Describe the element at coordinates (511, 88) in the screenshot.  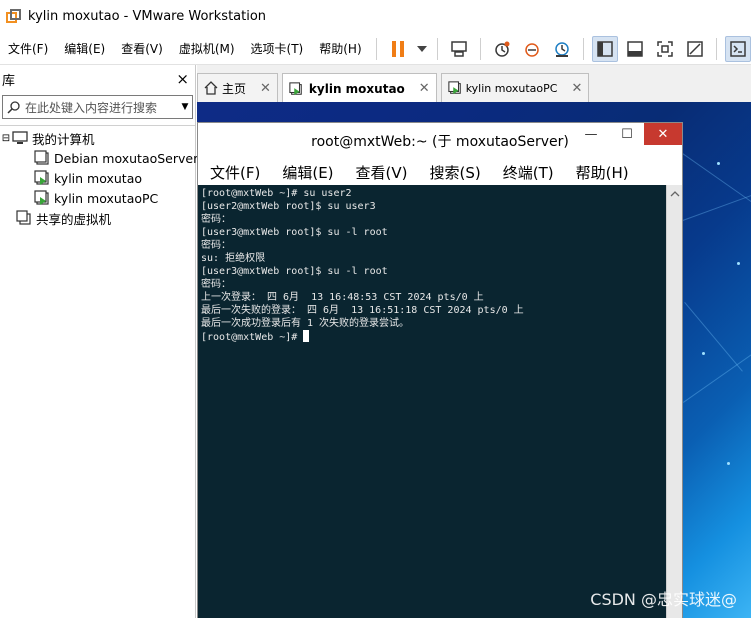
I see `tab-label: kylin moxutaoPC` at that location.